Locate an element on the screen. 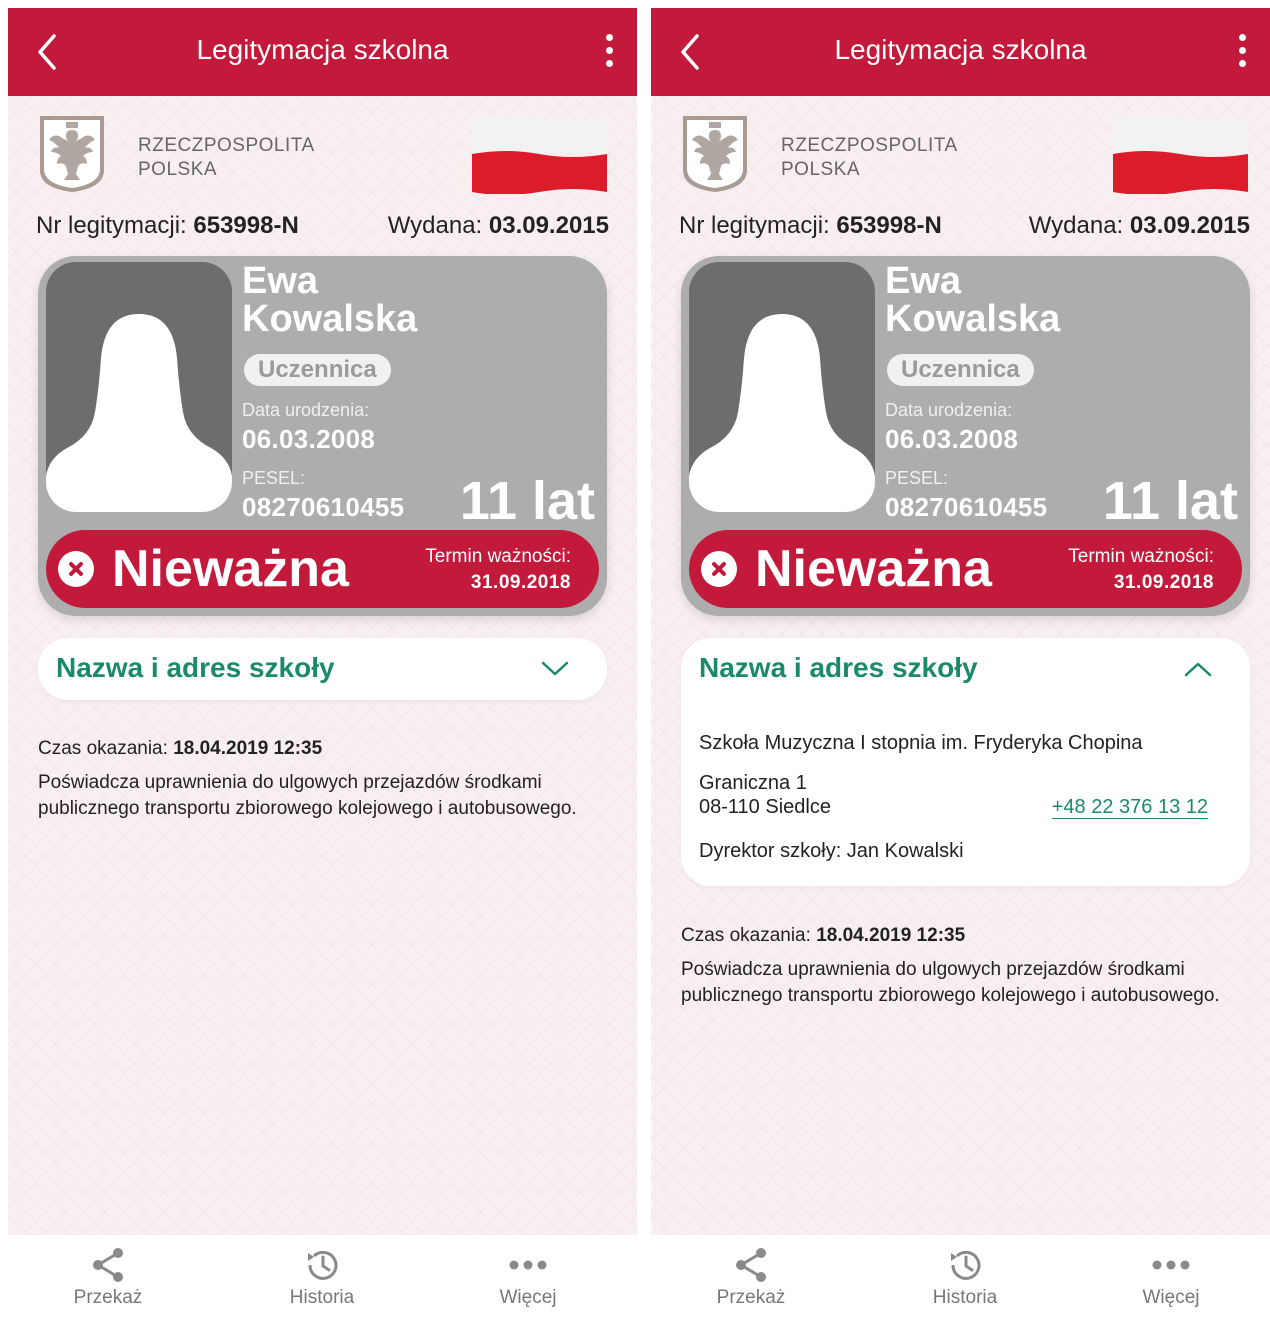 The image size is (1270, 1319). school-street: Graniczna 1 is located at coordinates (753, 783).